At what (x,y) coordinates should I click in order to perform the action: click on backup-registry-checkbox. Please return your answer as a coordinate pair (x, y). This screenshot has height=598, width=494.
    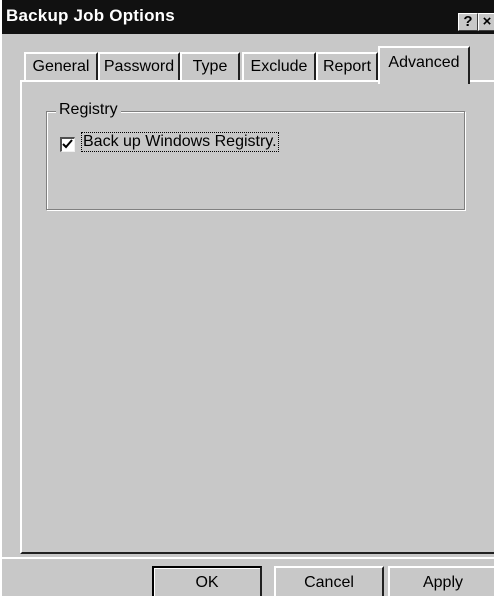
    Looking at the image, I should click on (67, 144).